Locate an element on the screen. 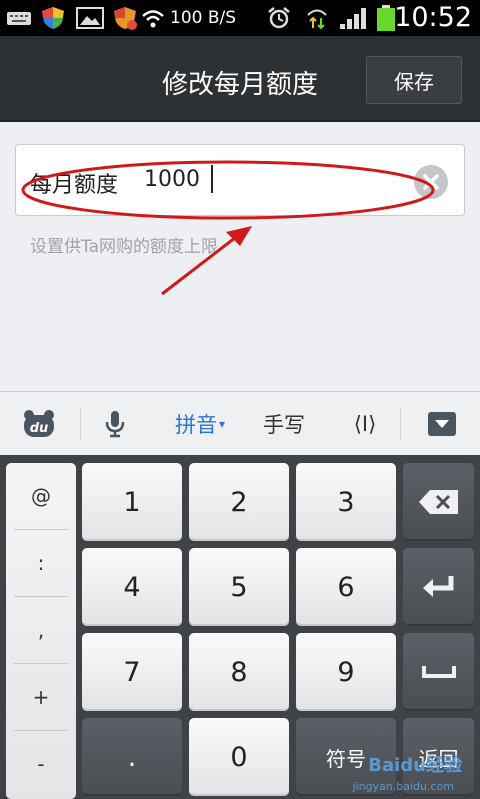  signal-icon is located at coordinates (353, 18).